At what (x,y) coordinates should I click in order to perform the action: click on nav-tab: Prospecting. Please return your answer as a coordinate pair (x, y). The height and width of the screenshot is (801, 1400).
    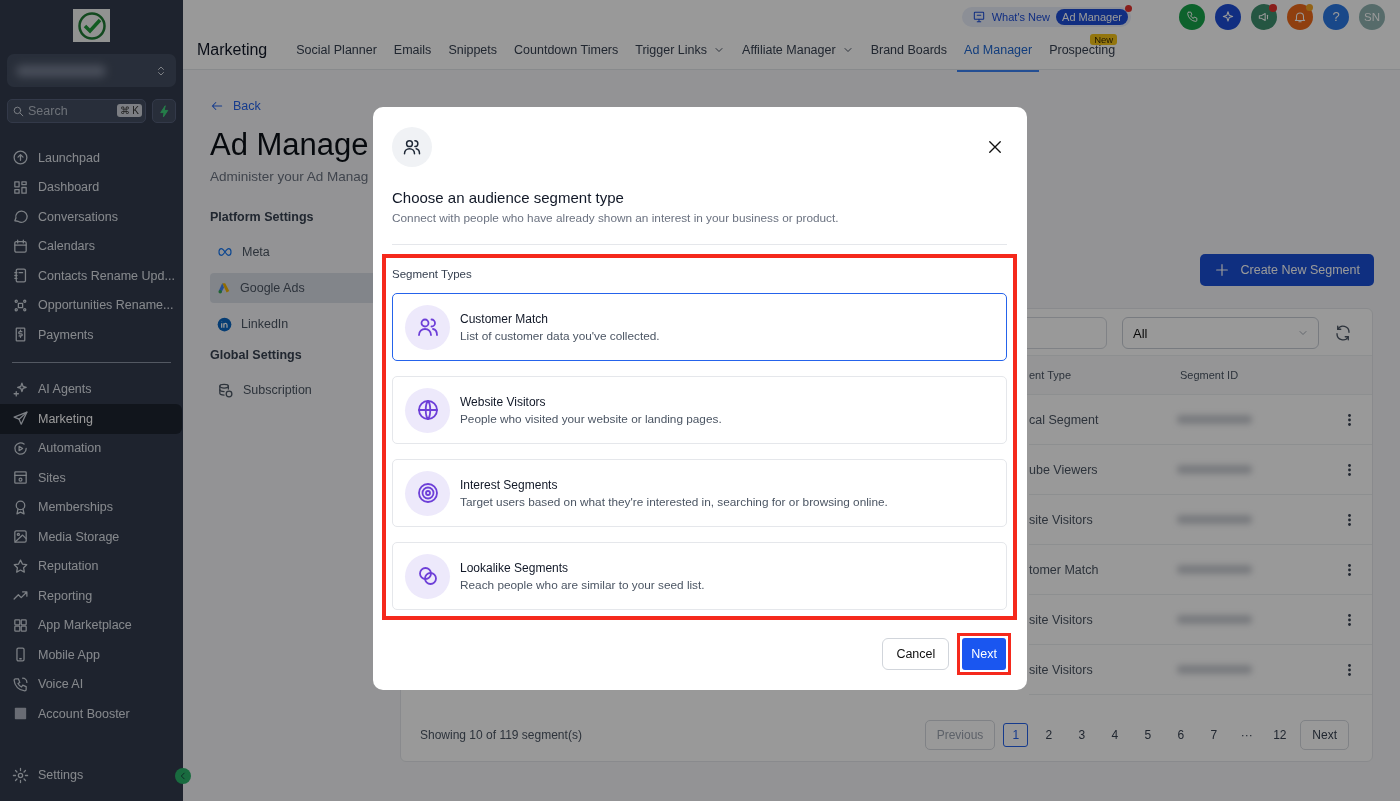
    Looking at the image, I should click on (1082, 57).